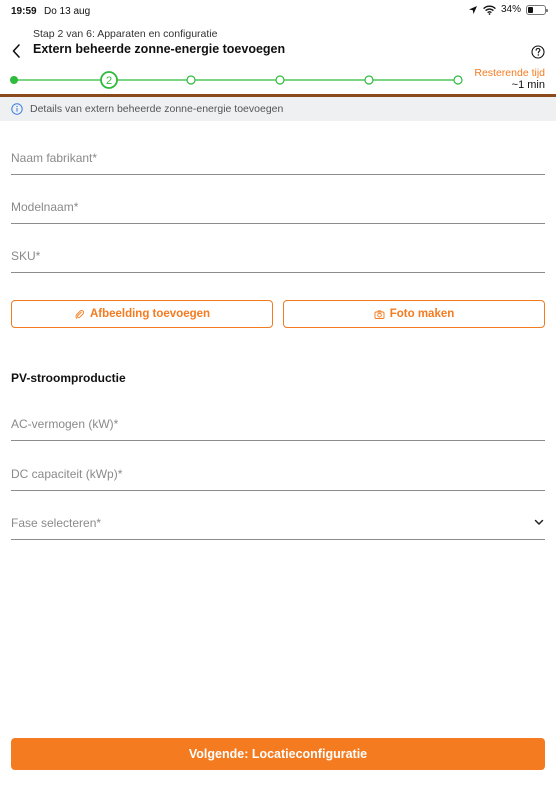 This screenshot has height=800, width=556. Describe the element at coordinates (472, 9) in the screenshot. I see `location-arrow-icon` at that location.